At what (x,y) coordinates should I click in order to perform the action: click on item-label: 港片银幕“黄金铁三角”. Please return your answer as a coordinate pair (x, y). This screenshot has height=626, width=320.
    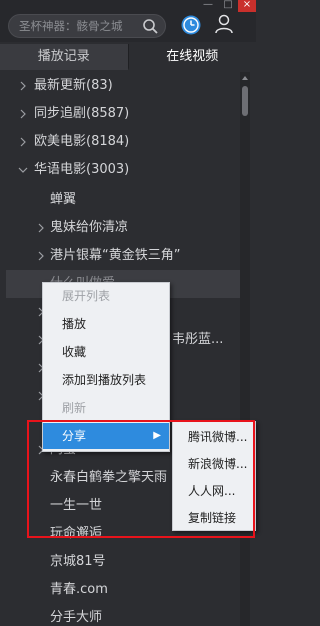
    Looking at the image, I should click on (115, 255).